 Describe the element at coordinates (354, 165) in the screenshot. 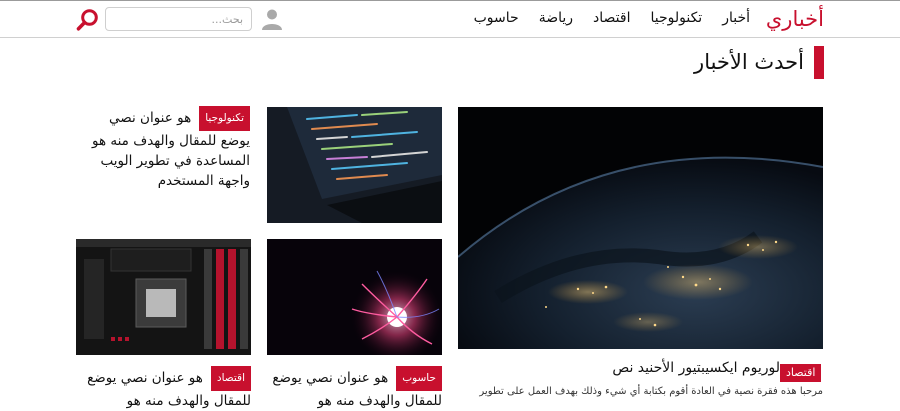

I see `article-image-code` at that location.